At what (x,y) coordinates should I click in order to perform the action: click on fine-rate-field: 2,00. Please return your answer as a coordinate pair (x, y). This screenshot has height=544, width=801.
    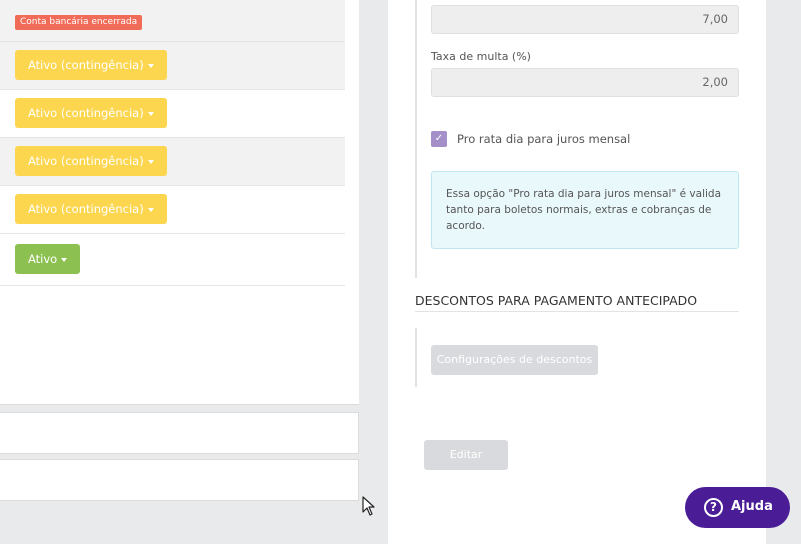
    Looking at the image, I should click on (585, 82).